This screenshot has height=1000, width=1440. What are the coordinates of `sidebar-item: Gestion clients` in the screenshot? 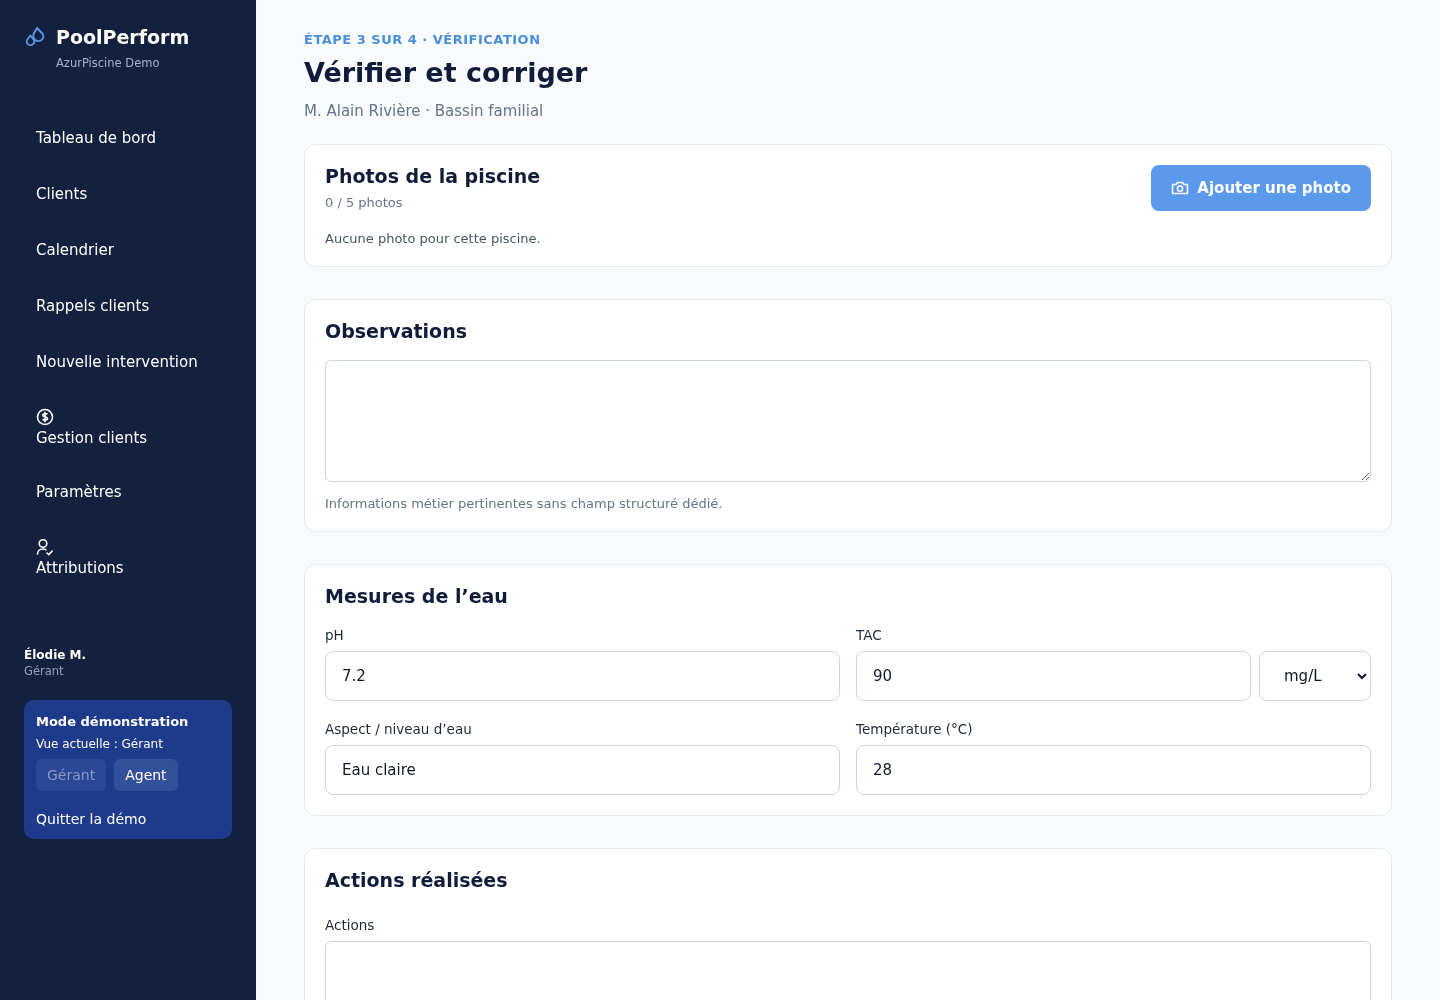 It's located at (128, 427).